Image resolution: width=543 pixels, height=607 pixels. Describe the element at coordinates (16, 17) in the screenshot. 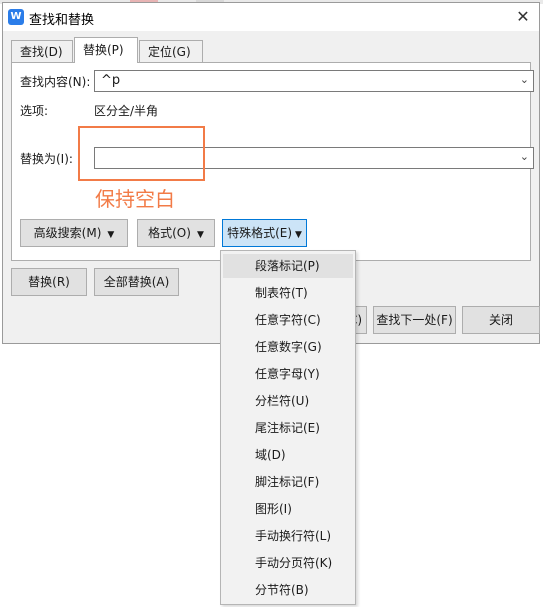

I see `wps-writer-icon: W` at that location.